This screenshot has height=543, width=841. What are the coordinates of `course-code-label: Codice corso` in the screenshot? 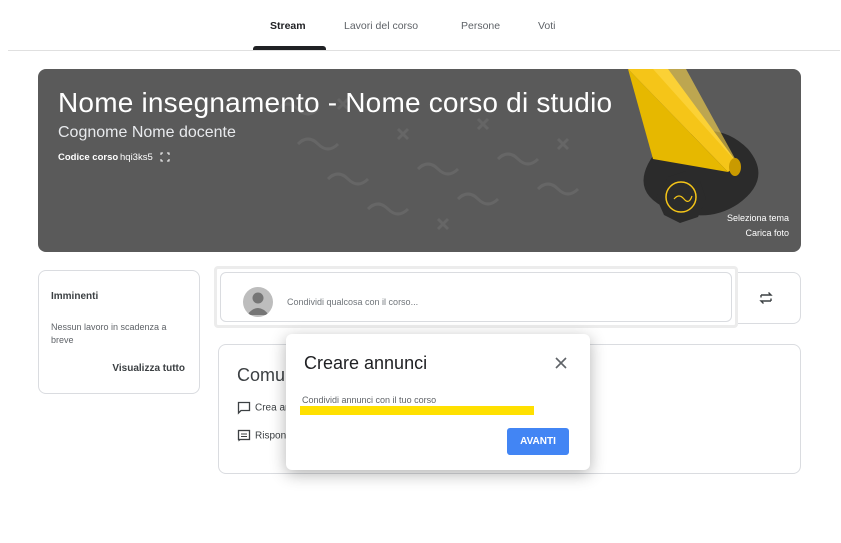 It's located at (88, 157).